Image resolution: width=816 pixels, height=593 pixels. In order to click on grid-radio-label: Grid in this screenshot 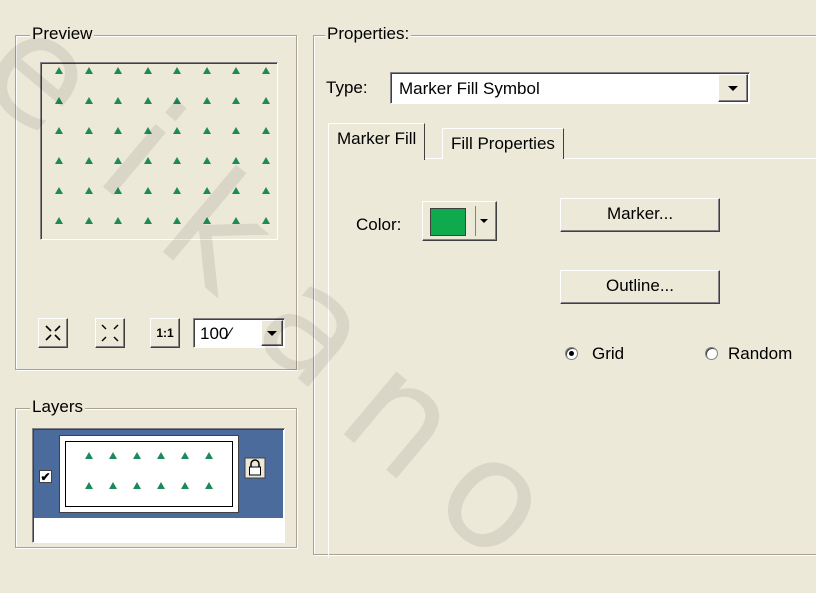, I will do `click(608, 353)`.